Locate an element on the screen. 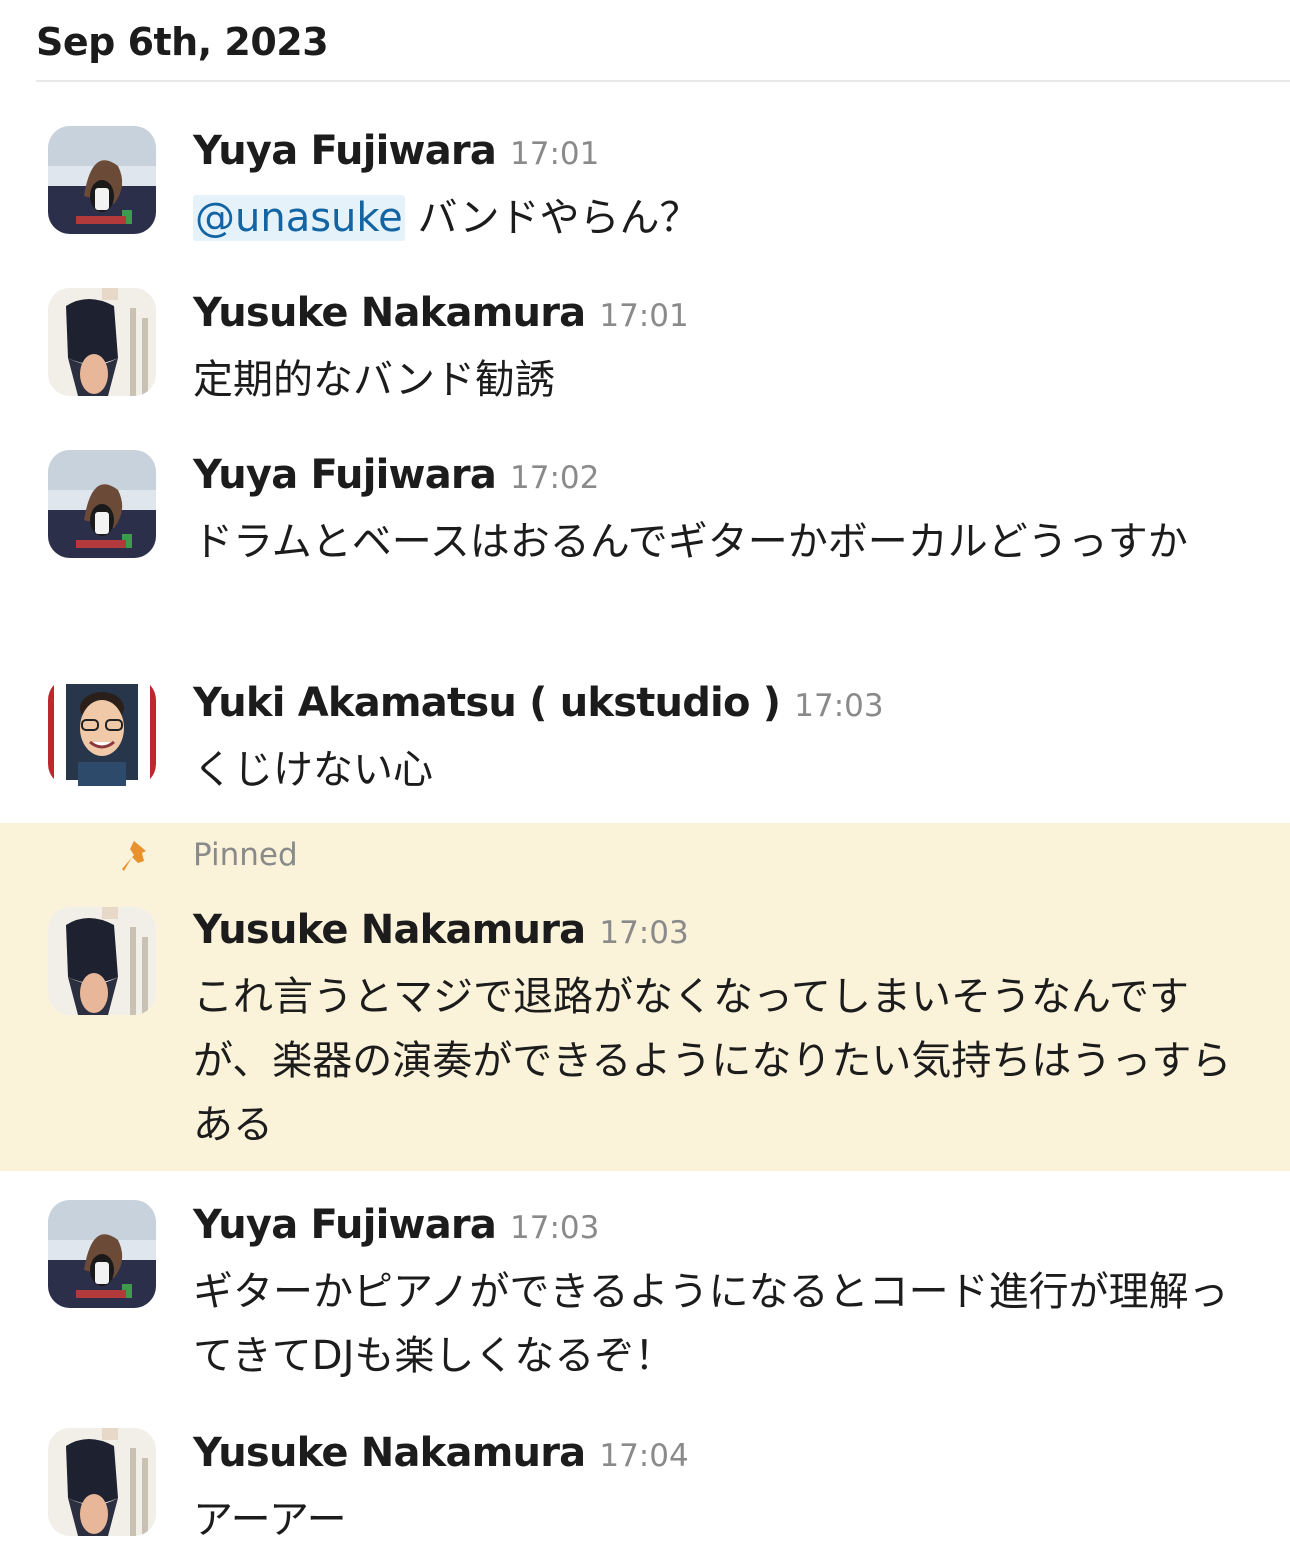  message-item: Yuki Akamatsu ( ukstudio ) 17:03 くじけない心 is located at coordinates (645, 745).